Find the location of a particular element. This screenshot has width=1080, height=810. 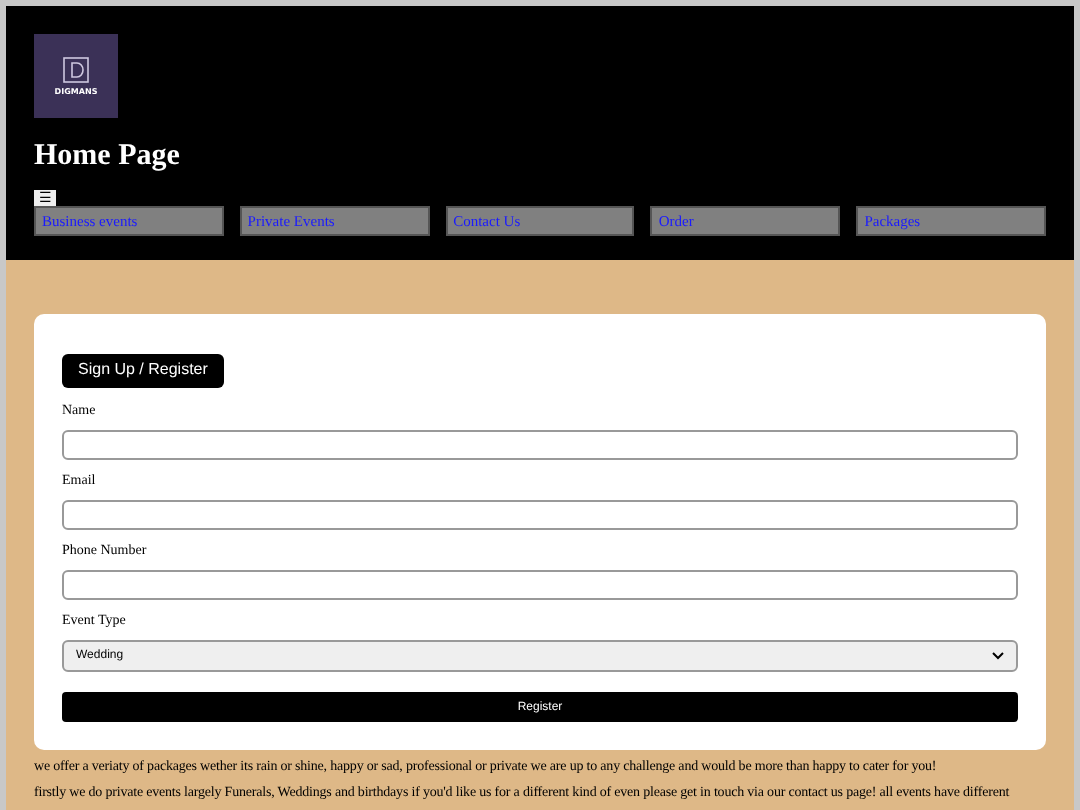

page-title: Home Page is located at coordinates (108, 157).